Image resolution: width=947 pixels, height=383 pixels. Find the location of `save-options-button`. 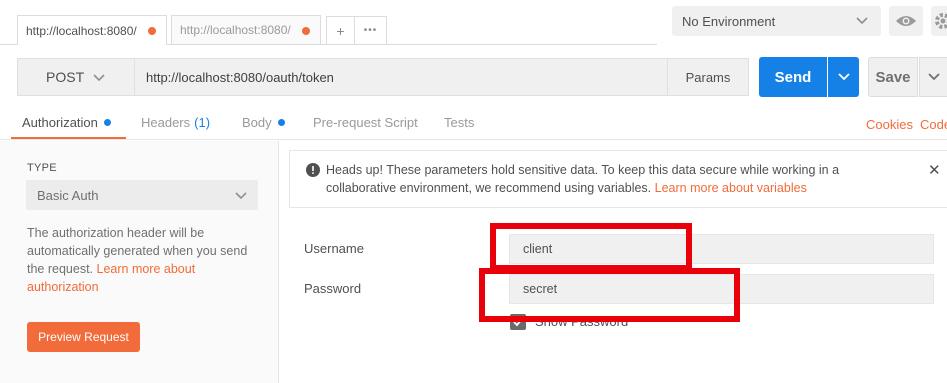

save-options-button is located at coordinates (933, 77).